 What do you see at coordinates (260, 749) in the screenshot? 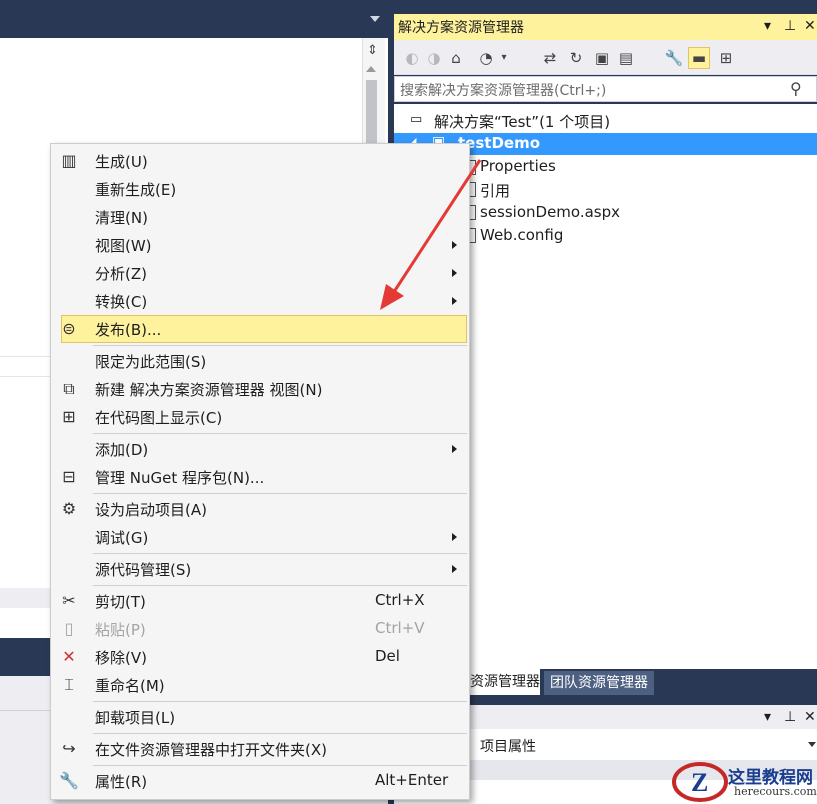
I see `menu-item-open-in-explorer: ↪ 在文件资源管理器中打开文件夹(X)` at bounding box center [260, 749].